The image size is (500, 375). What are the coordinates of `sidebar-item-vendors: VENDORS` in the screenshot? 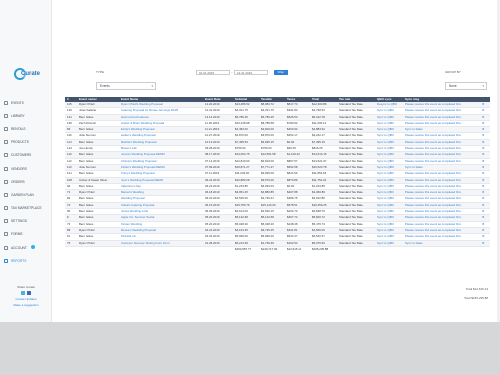 It's located at (26, 168).